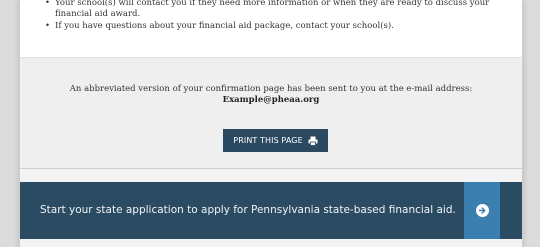 The image size is (540, 247). I want to click on arrow-right-circle-icon, so click(482, 210).